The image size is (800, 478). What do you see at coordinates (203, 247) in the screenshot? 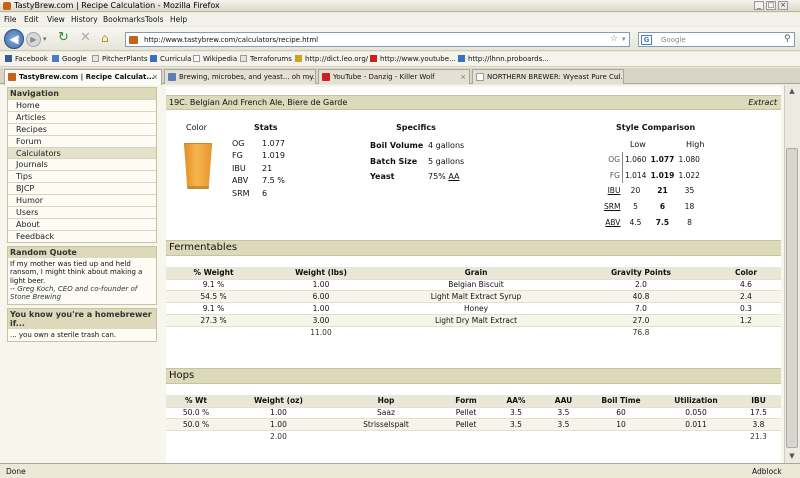
I see `fermentables-title: Fermentables` at bounding box center [203, 247].